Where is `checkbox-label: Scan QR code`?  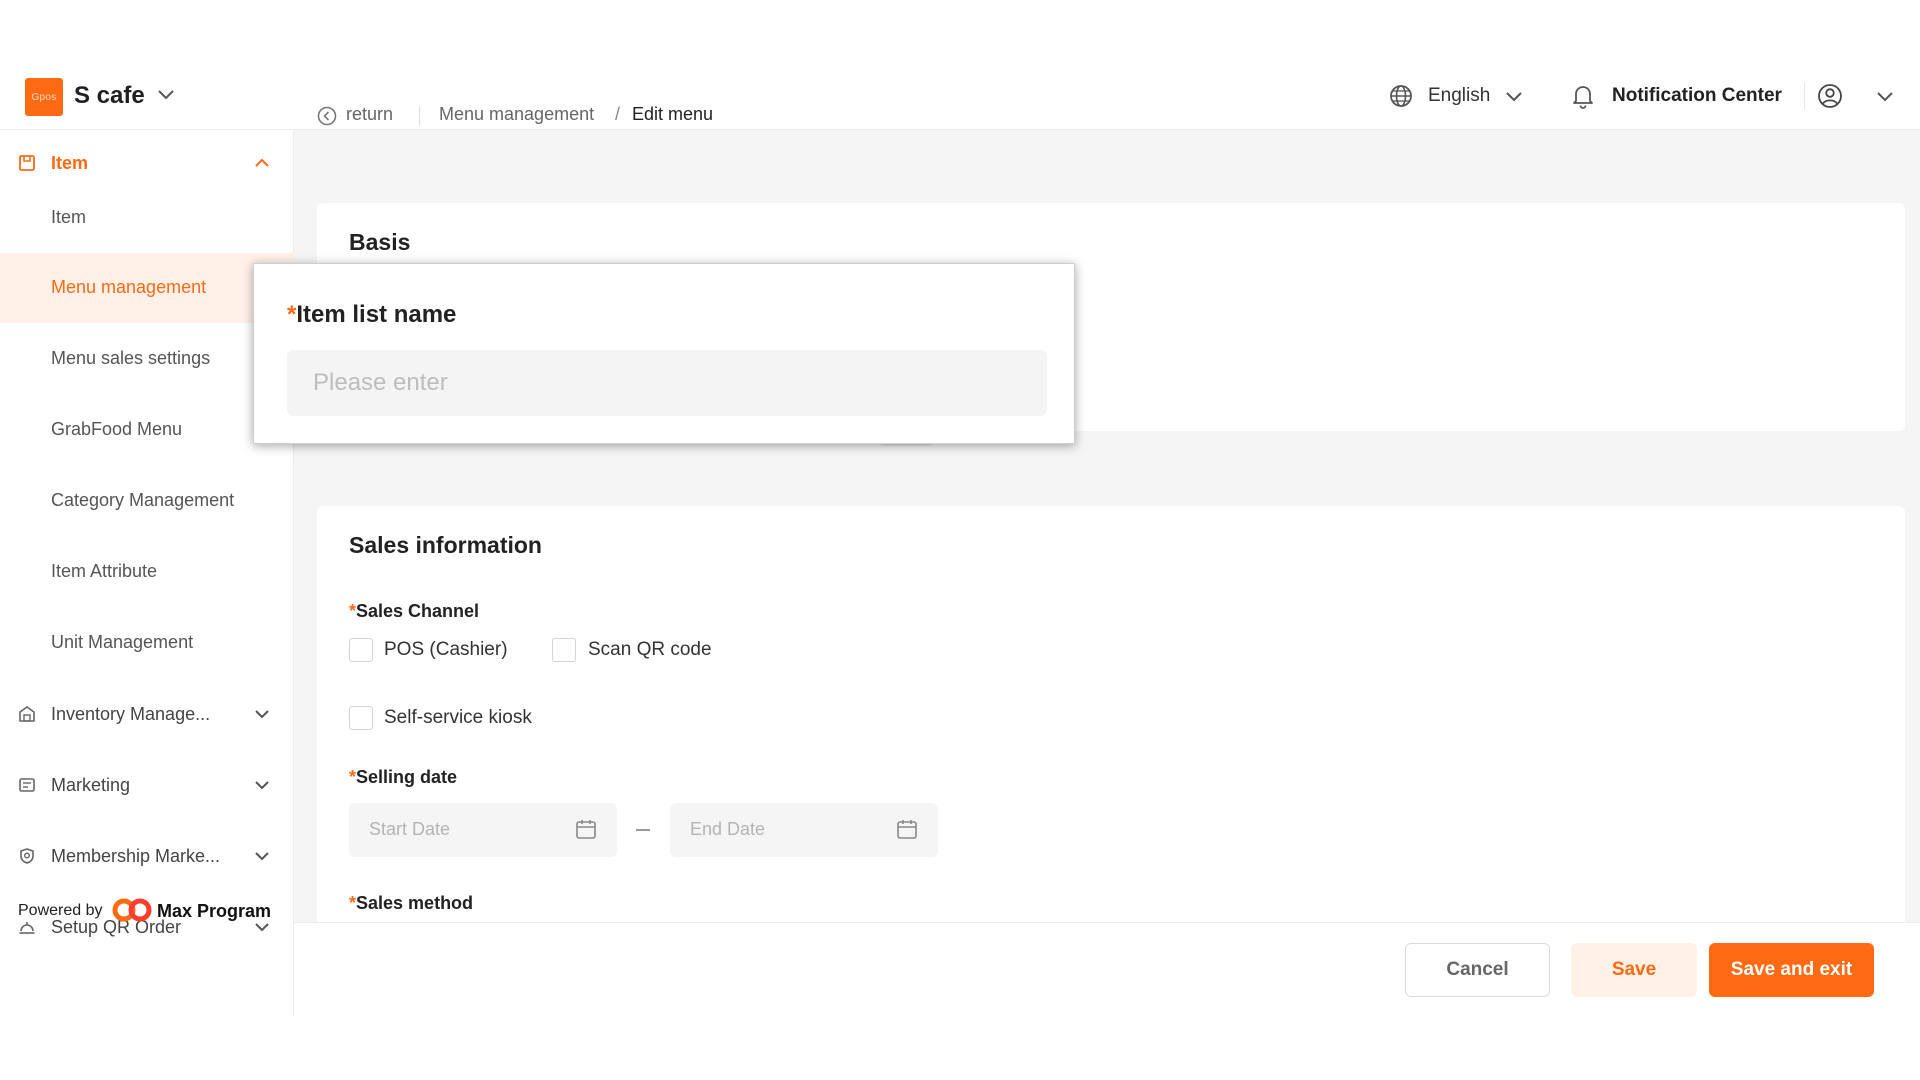
checkbox-label: Scan QR code is located at coordinates (650, 650).